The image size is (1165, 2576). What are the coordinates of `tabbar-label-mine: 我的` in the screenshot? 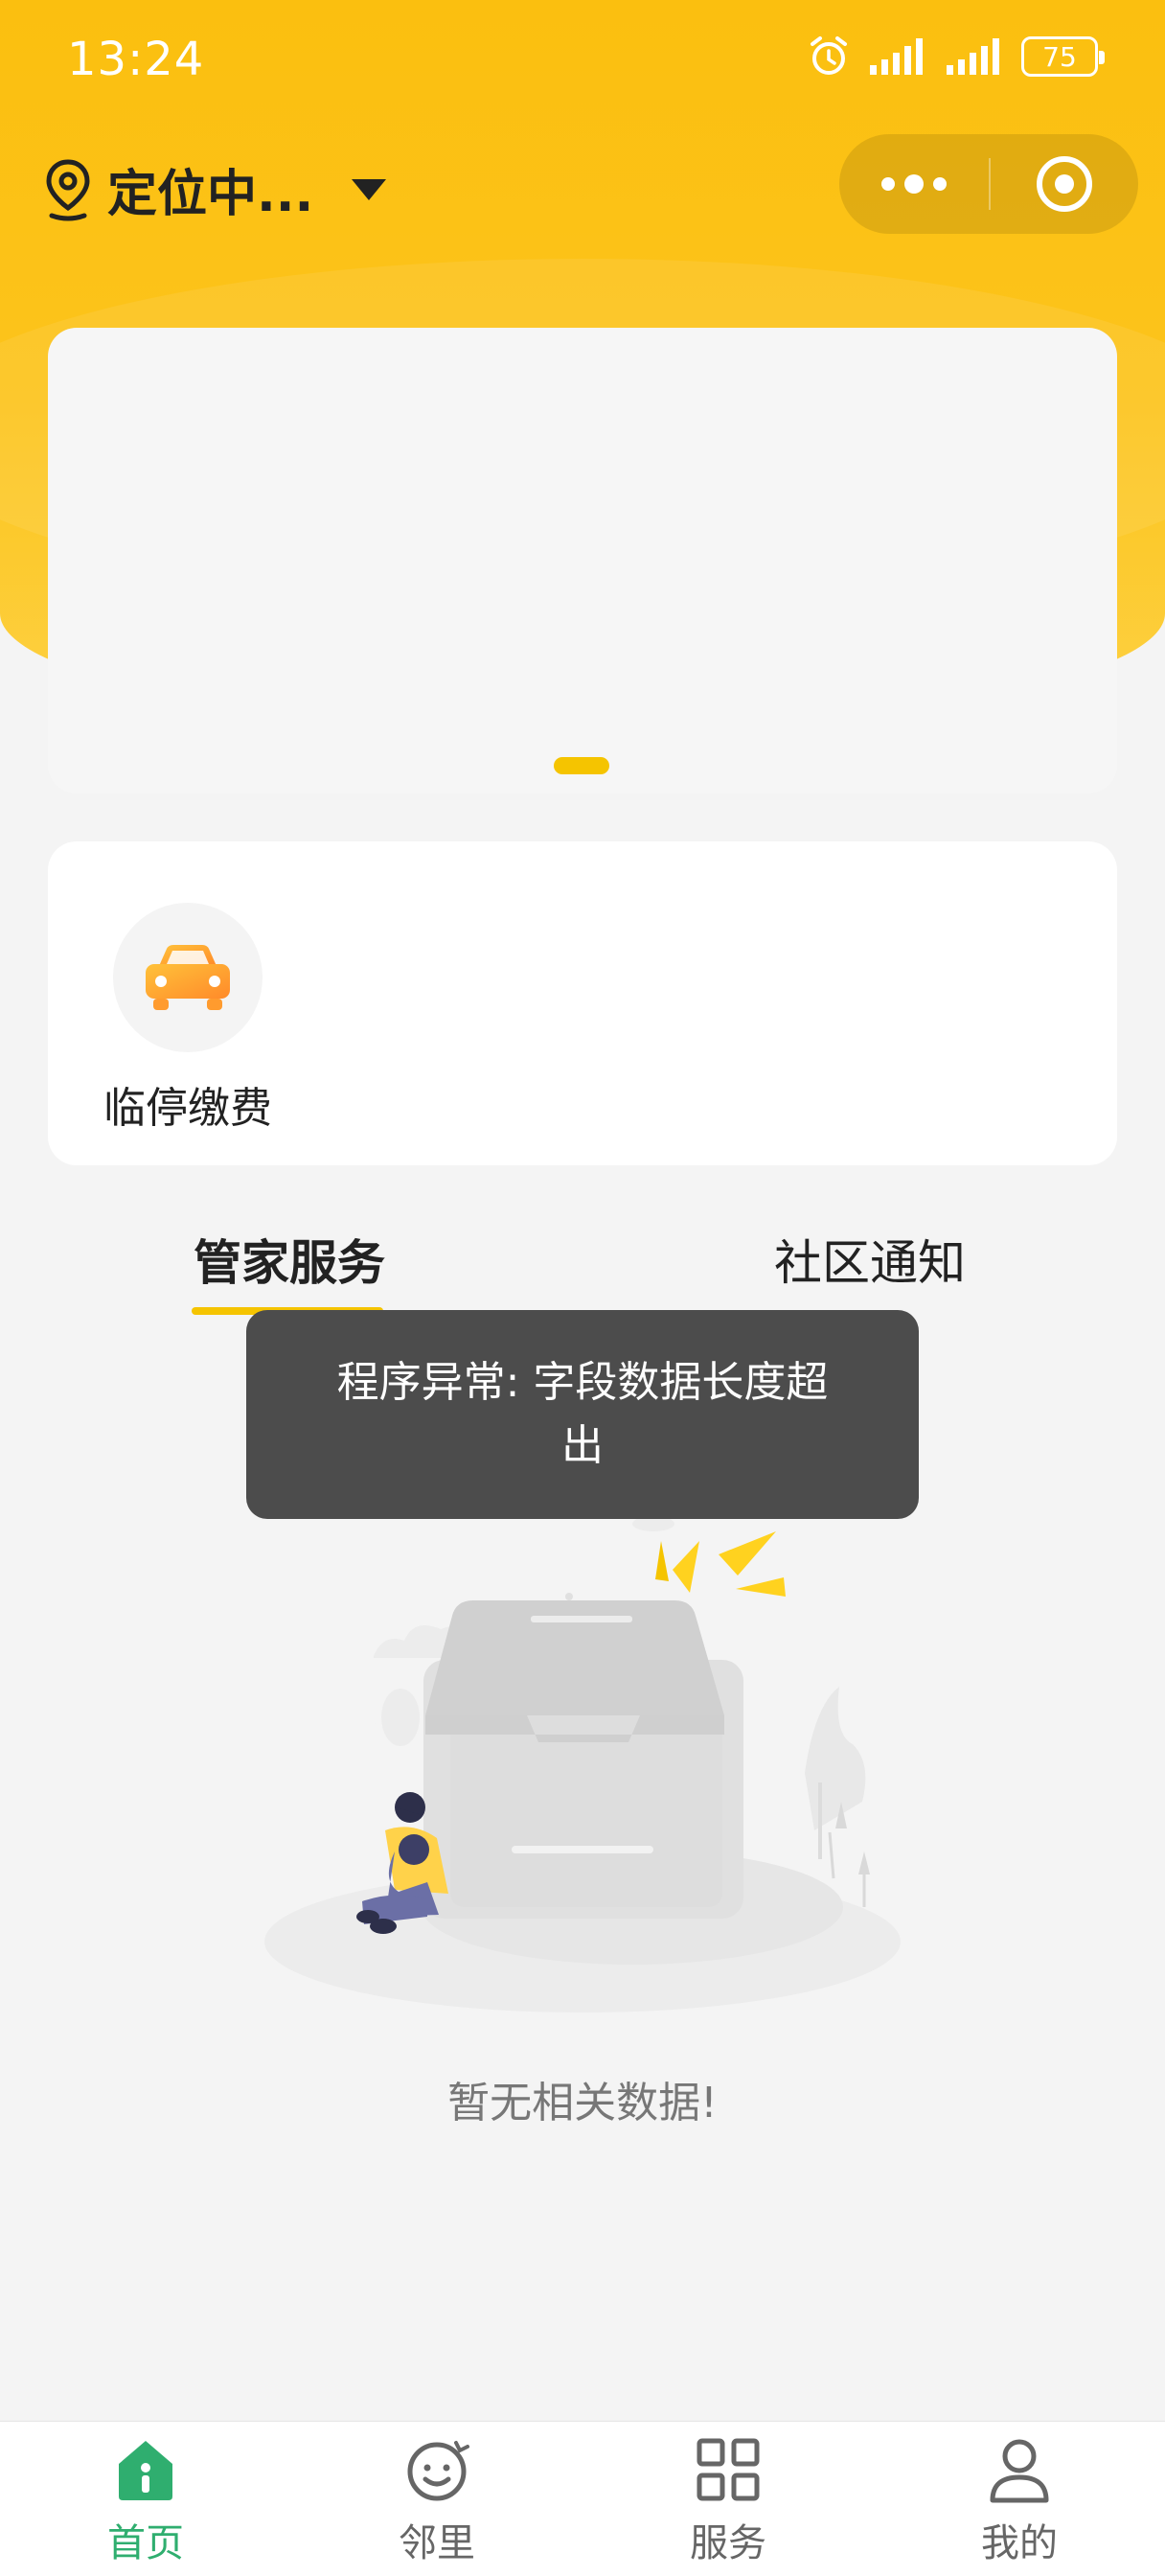 It's located at (1020, 2543).